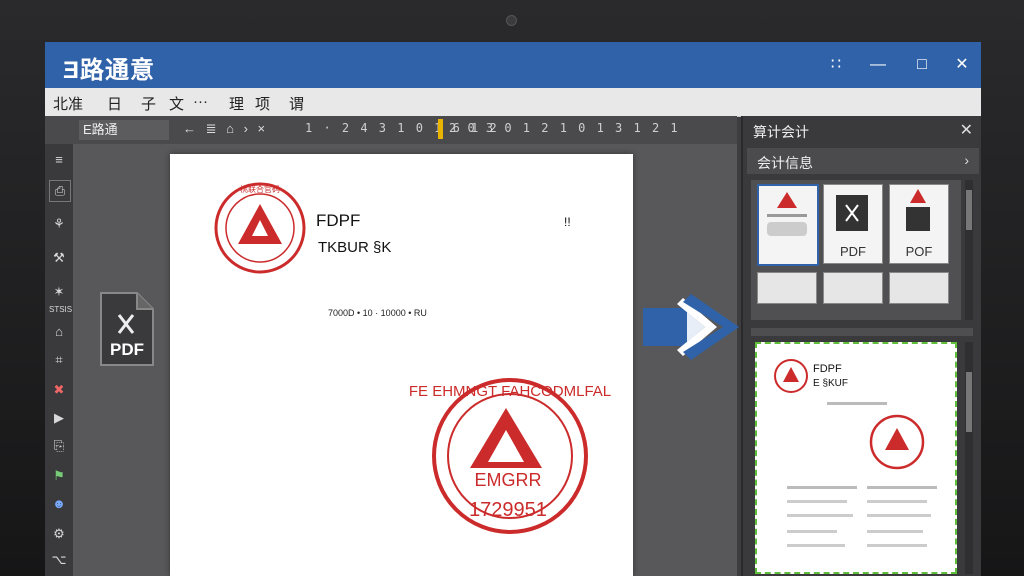 This screenshot has width=1024, height=576. What do you see at coordinates (59, 292) in the screenshot?
I see `effects-tool-icon: ✶` at bounding box center [59, 292].